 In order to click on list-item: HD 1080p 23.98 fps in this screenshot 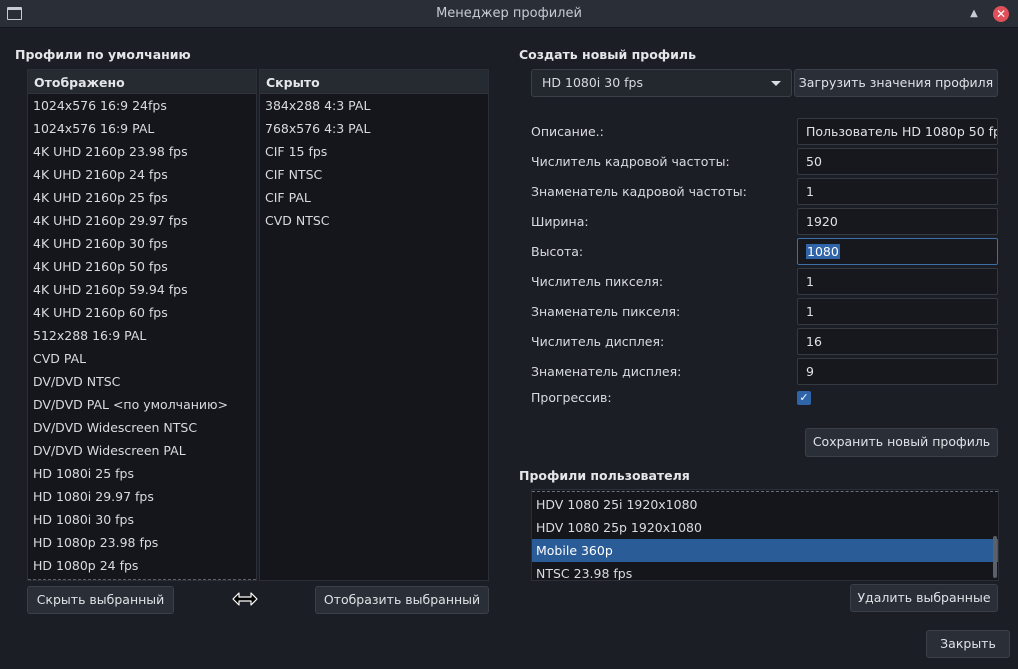, I will do `click(142, 542)`.